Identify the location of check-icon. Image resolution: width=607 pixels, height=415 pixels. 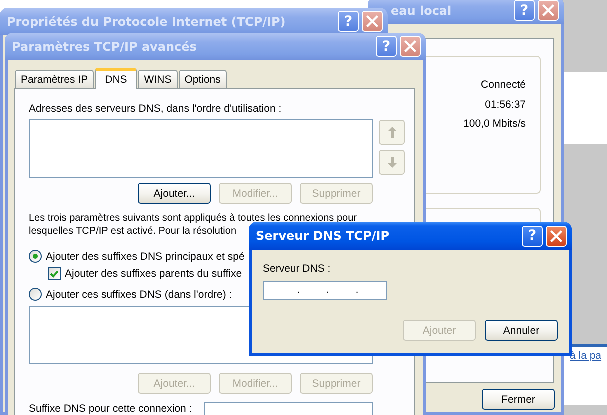
(54, 274).